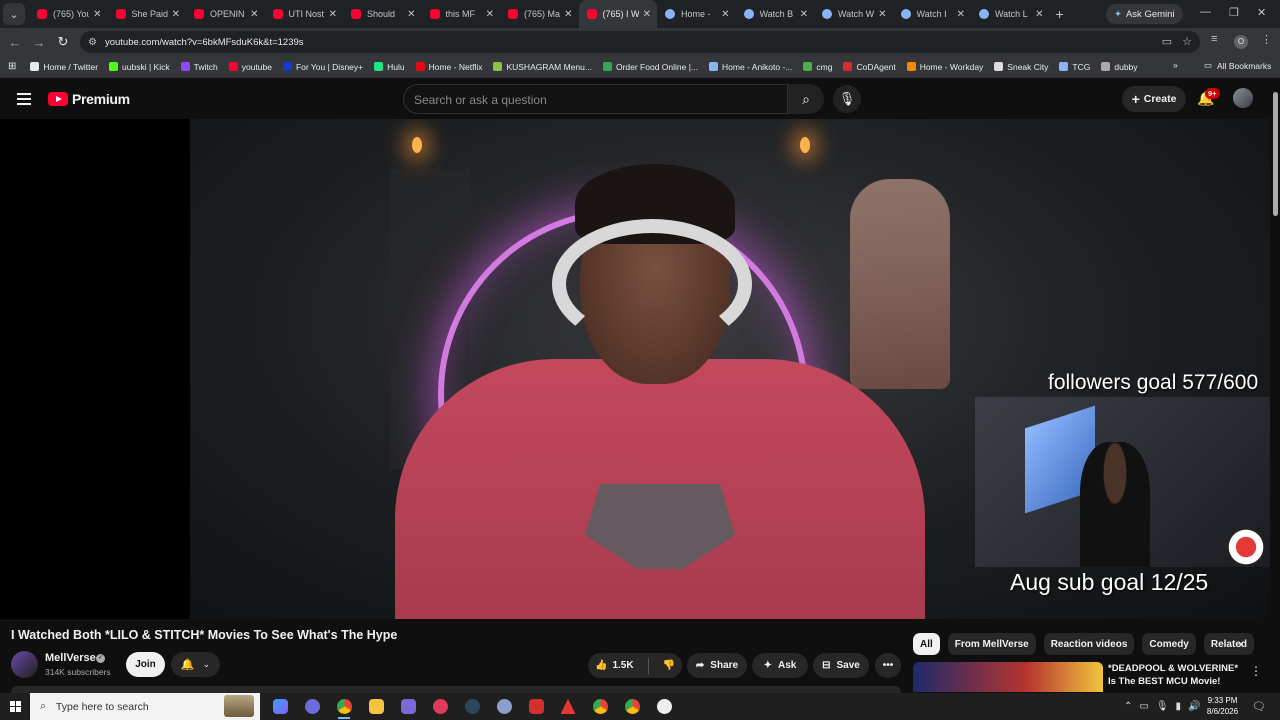 The height and width of the screenshot is (720, 1280). What do you see at coordinates (1256, 671) in the screenshot?
I see `more-vertical-icon: ⋮` at bounding box center [1256, 671].